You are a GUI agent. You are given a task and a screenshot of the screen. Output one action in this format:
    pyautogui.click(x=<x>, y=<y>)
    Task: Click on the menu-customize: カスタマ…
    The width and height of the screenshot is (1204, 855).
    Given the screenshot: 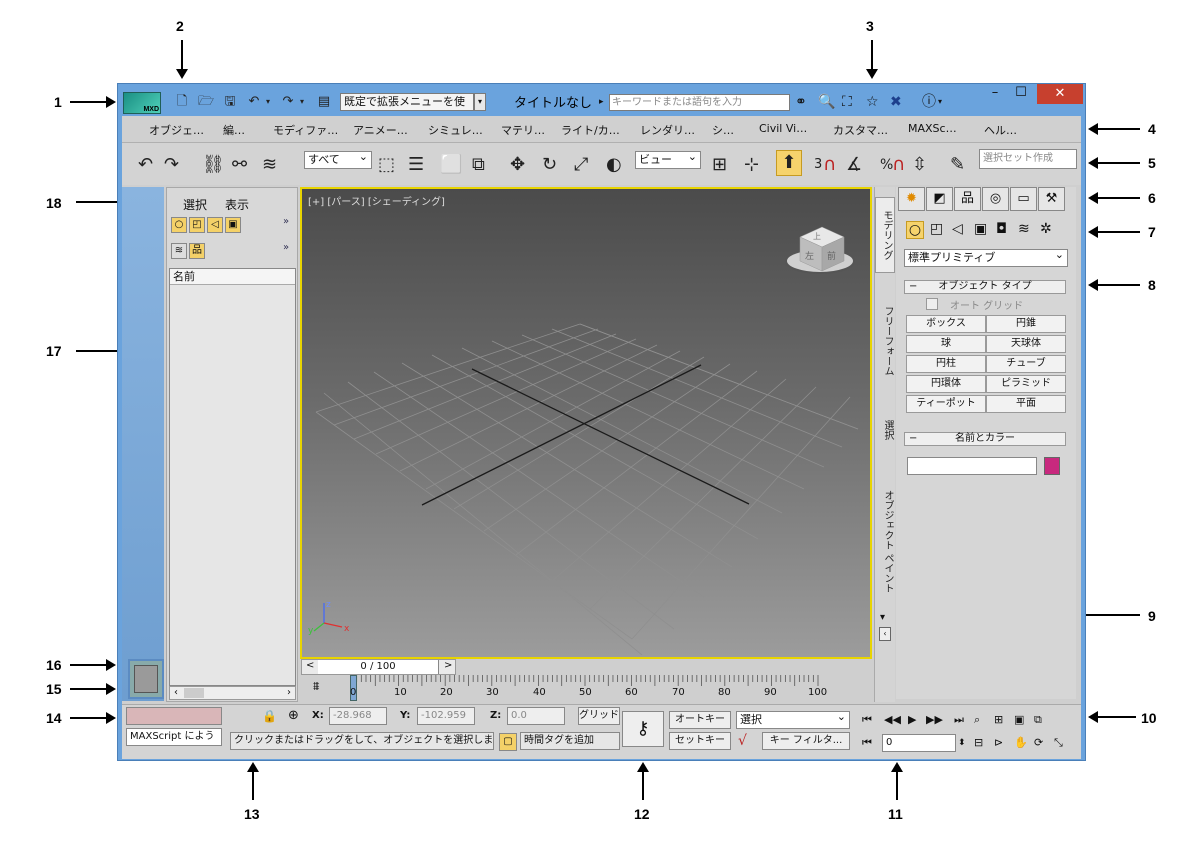 What is the action you would take?
    pyautogui.click(x=860, y=130)
    